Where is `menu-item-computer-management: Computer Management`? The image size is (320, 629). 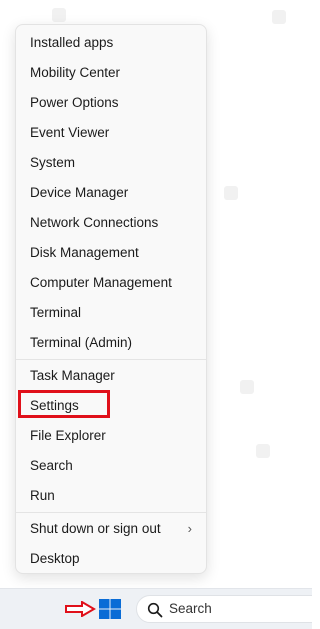
menu-item-computer-management: Computer Management is located at coordinates (111, 283).